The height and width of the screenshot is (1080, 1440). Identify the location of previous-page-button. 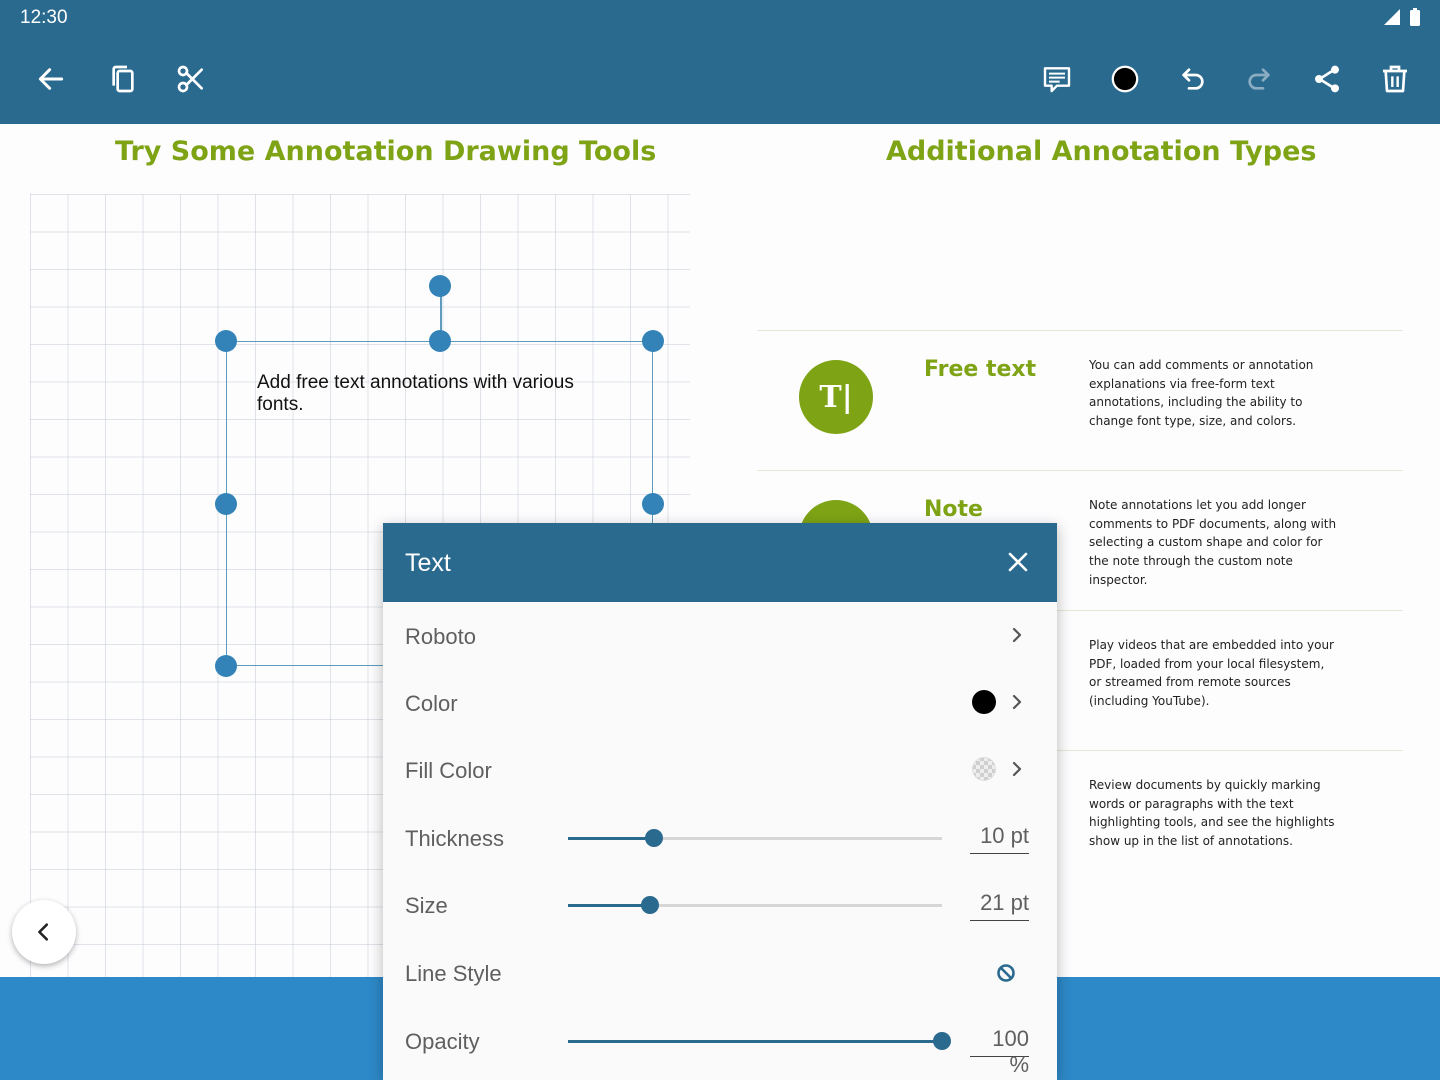
(44, 932).